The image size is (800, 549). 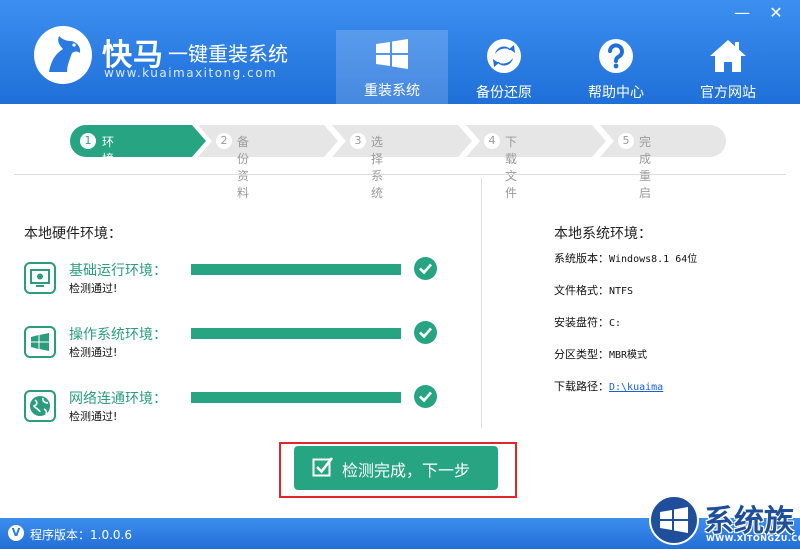 What do you see at coordinates (249, 283) in the screenshot?
I see `check-row-basic: 基础运行环境： 检测通过!` at bounding box center [249, 283].